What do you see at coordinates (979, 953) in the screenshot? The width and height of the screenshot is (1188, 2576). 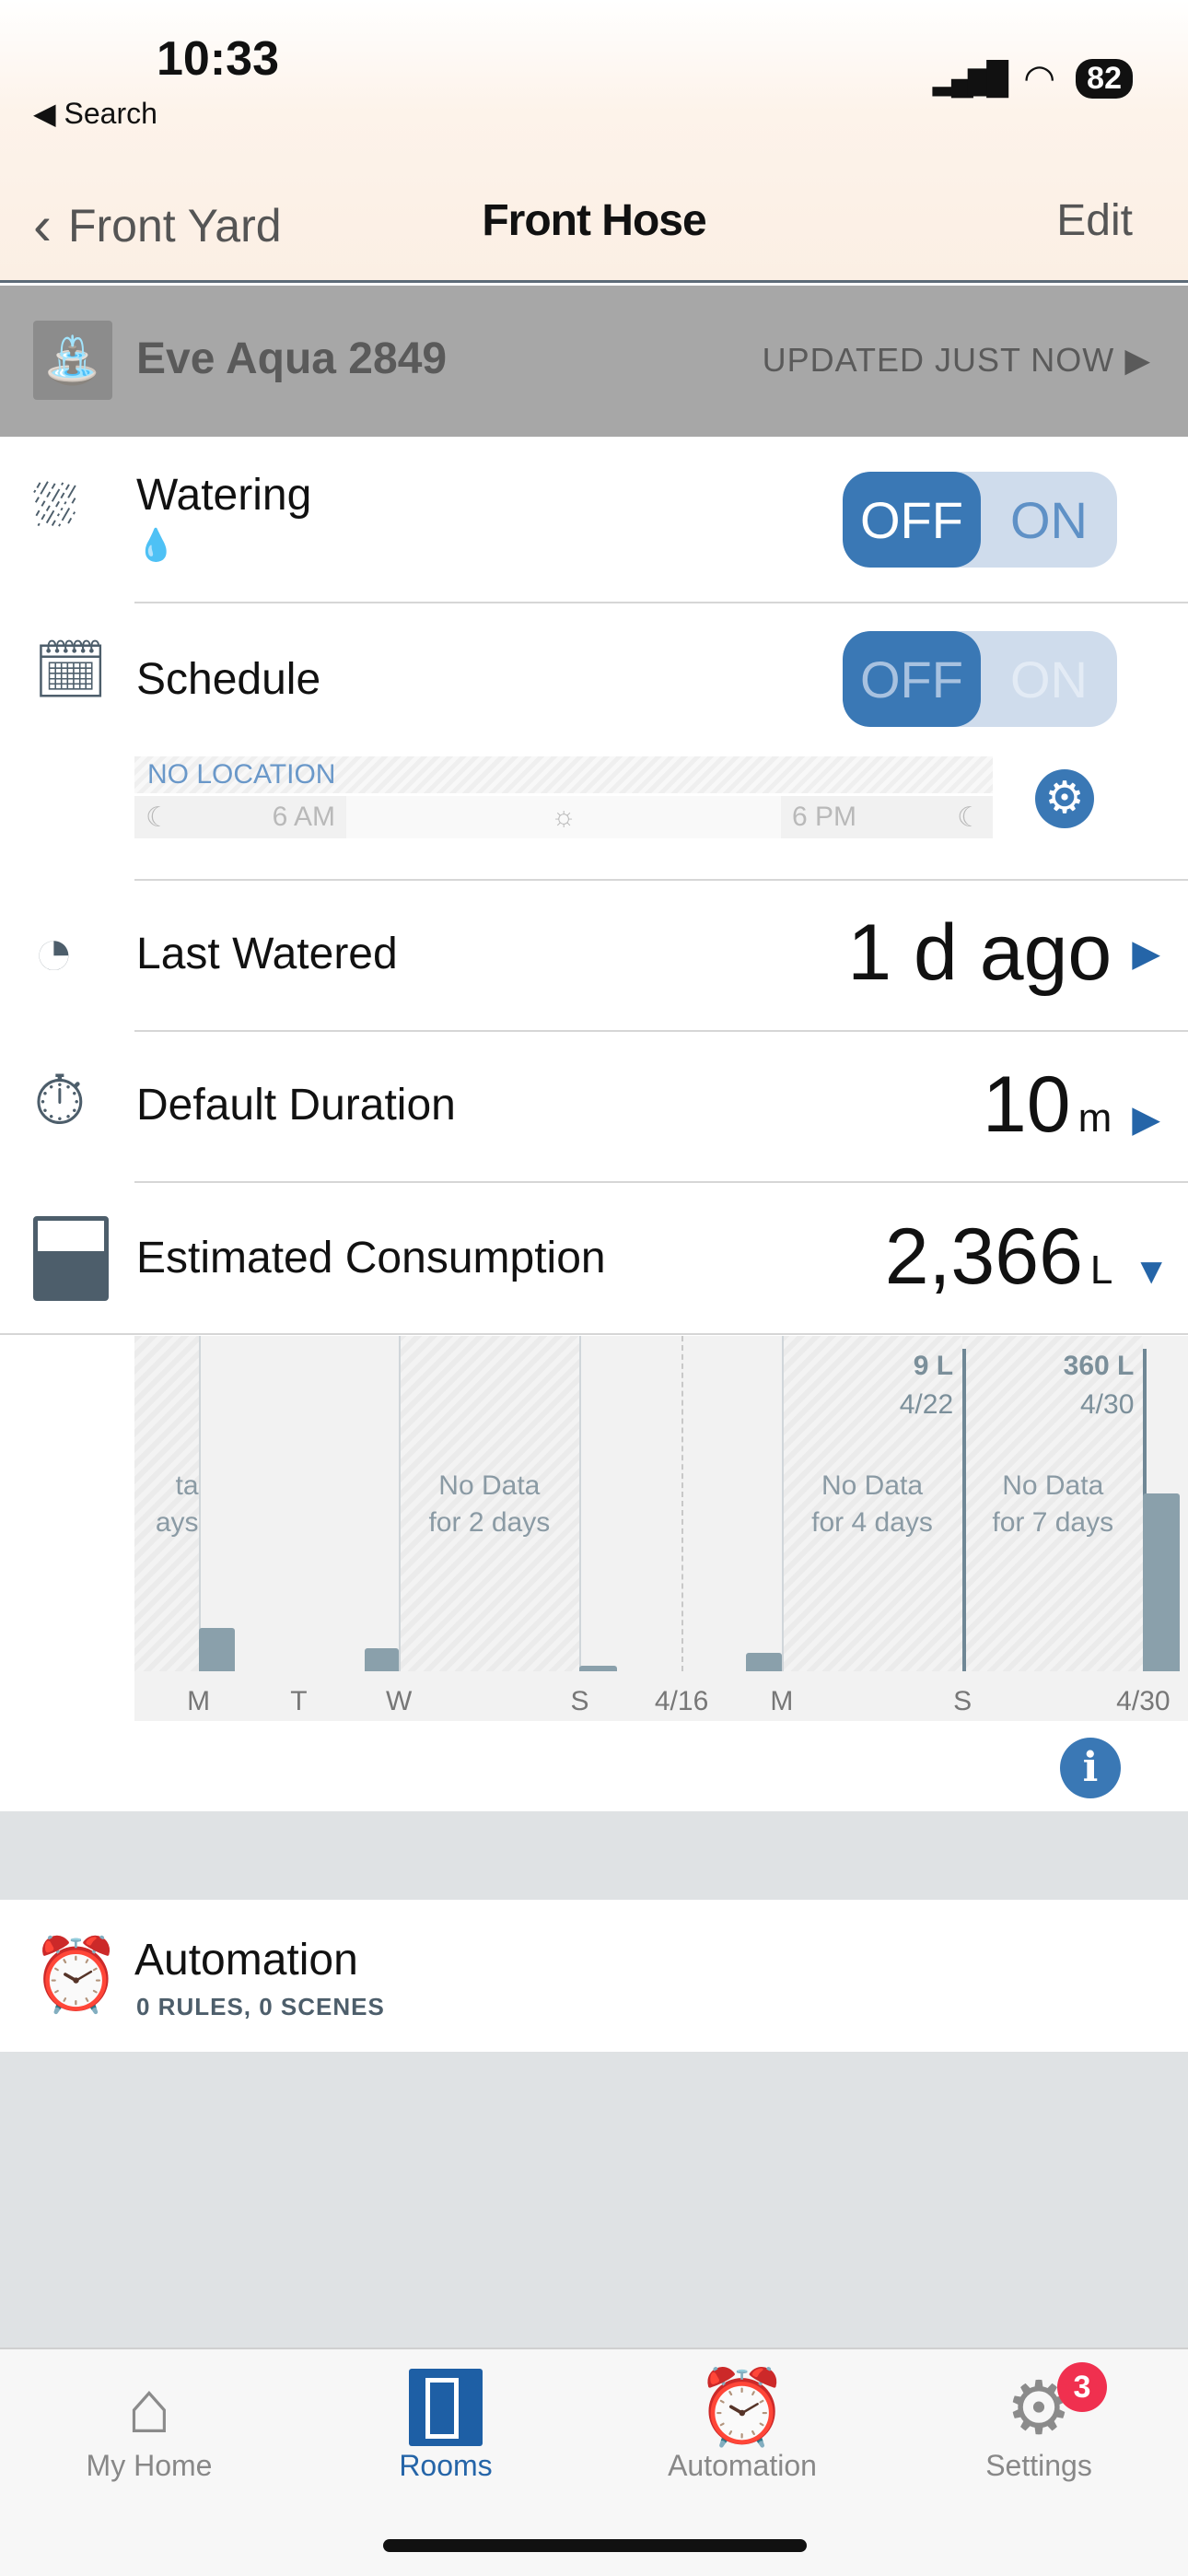 I see `last-watered-value: 1 d ago` at bounding box center [979, 953].